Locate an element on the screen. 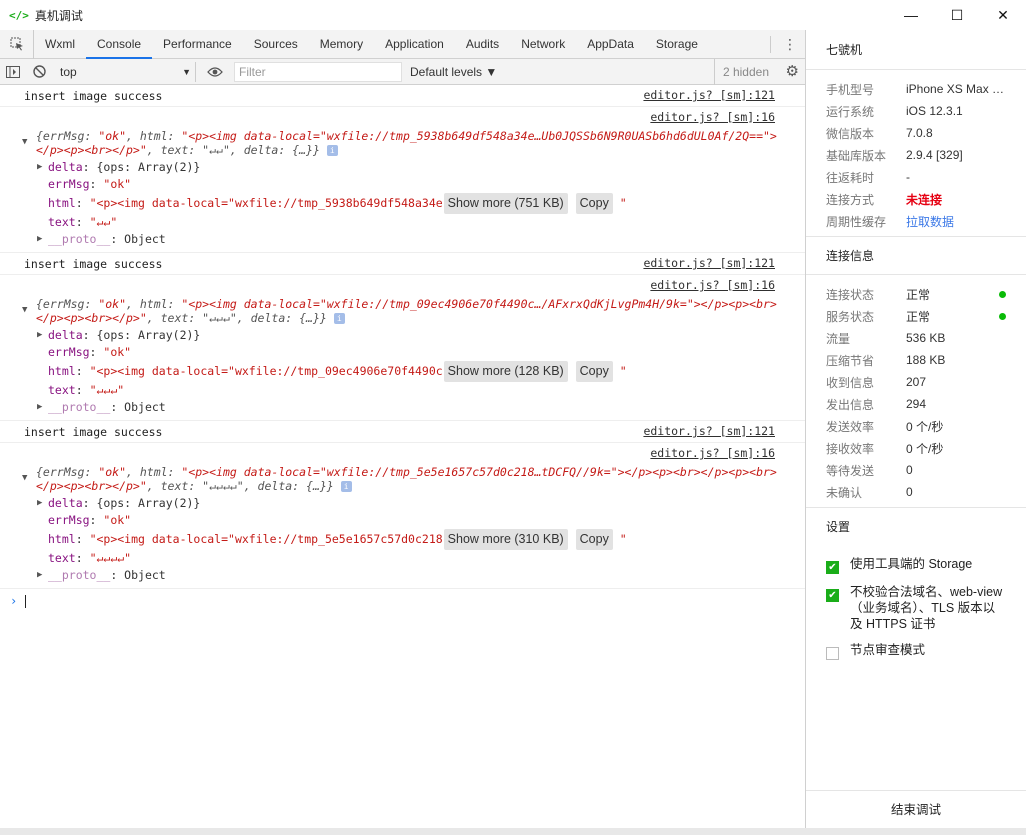 The image size is (1026, 835). info-row: 等待发送 0 is located at coordinates (926, 470).